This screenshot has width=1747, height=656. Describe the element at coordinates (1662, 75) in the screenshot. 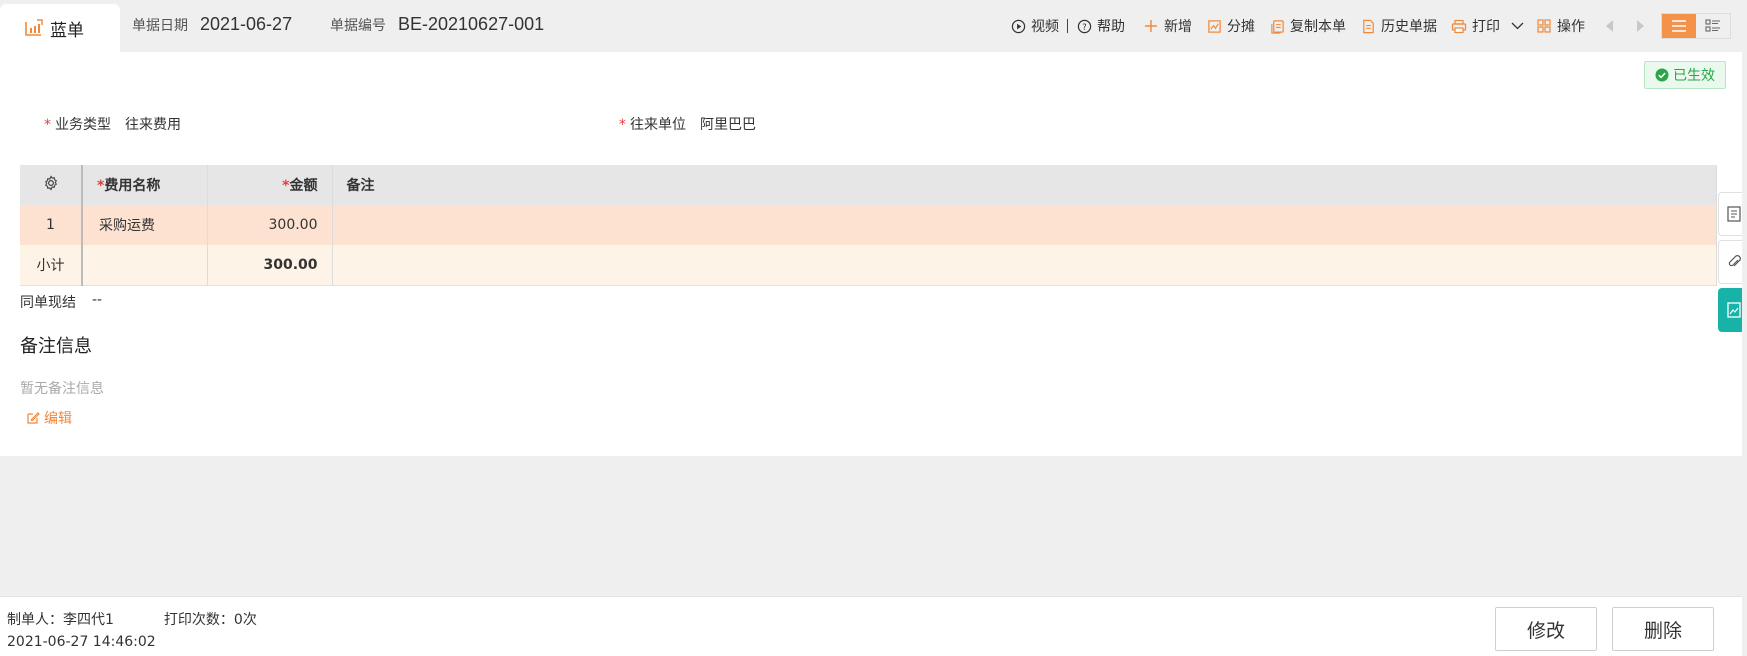

I see `check-circle-icon` at that location.